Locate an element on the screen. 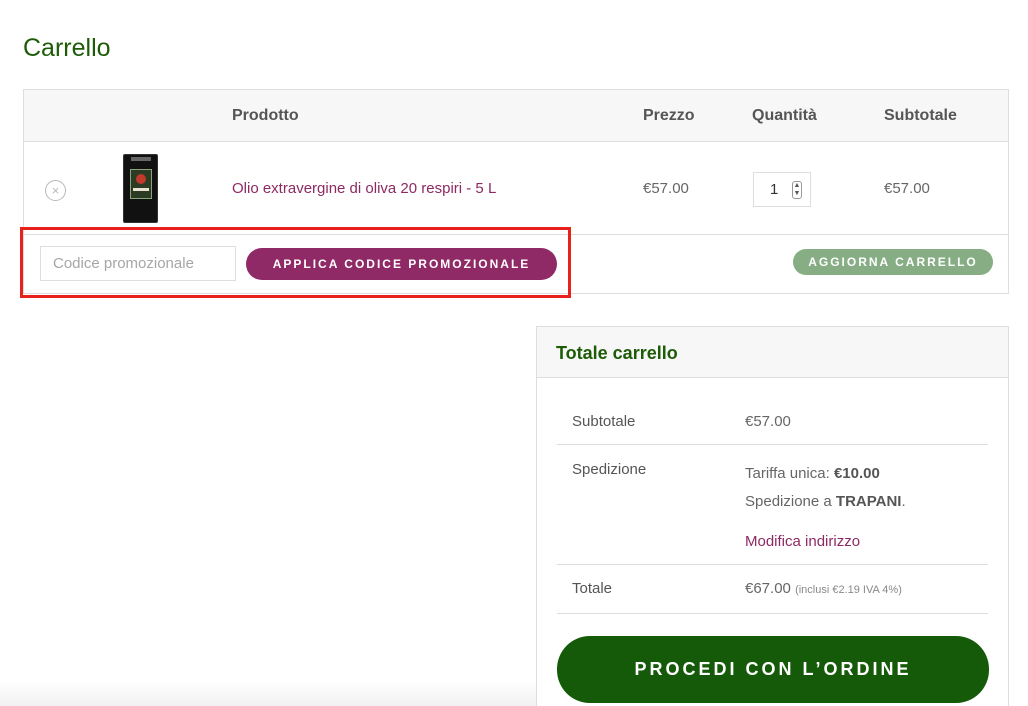 The height and width of the screenshot is (706, 1028). total-label: Totale is located at coordinates (592, 588).